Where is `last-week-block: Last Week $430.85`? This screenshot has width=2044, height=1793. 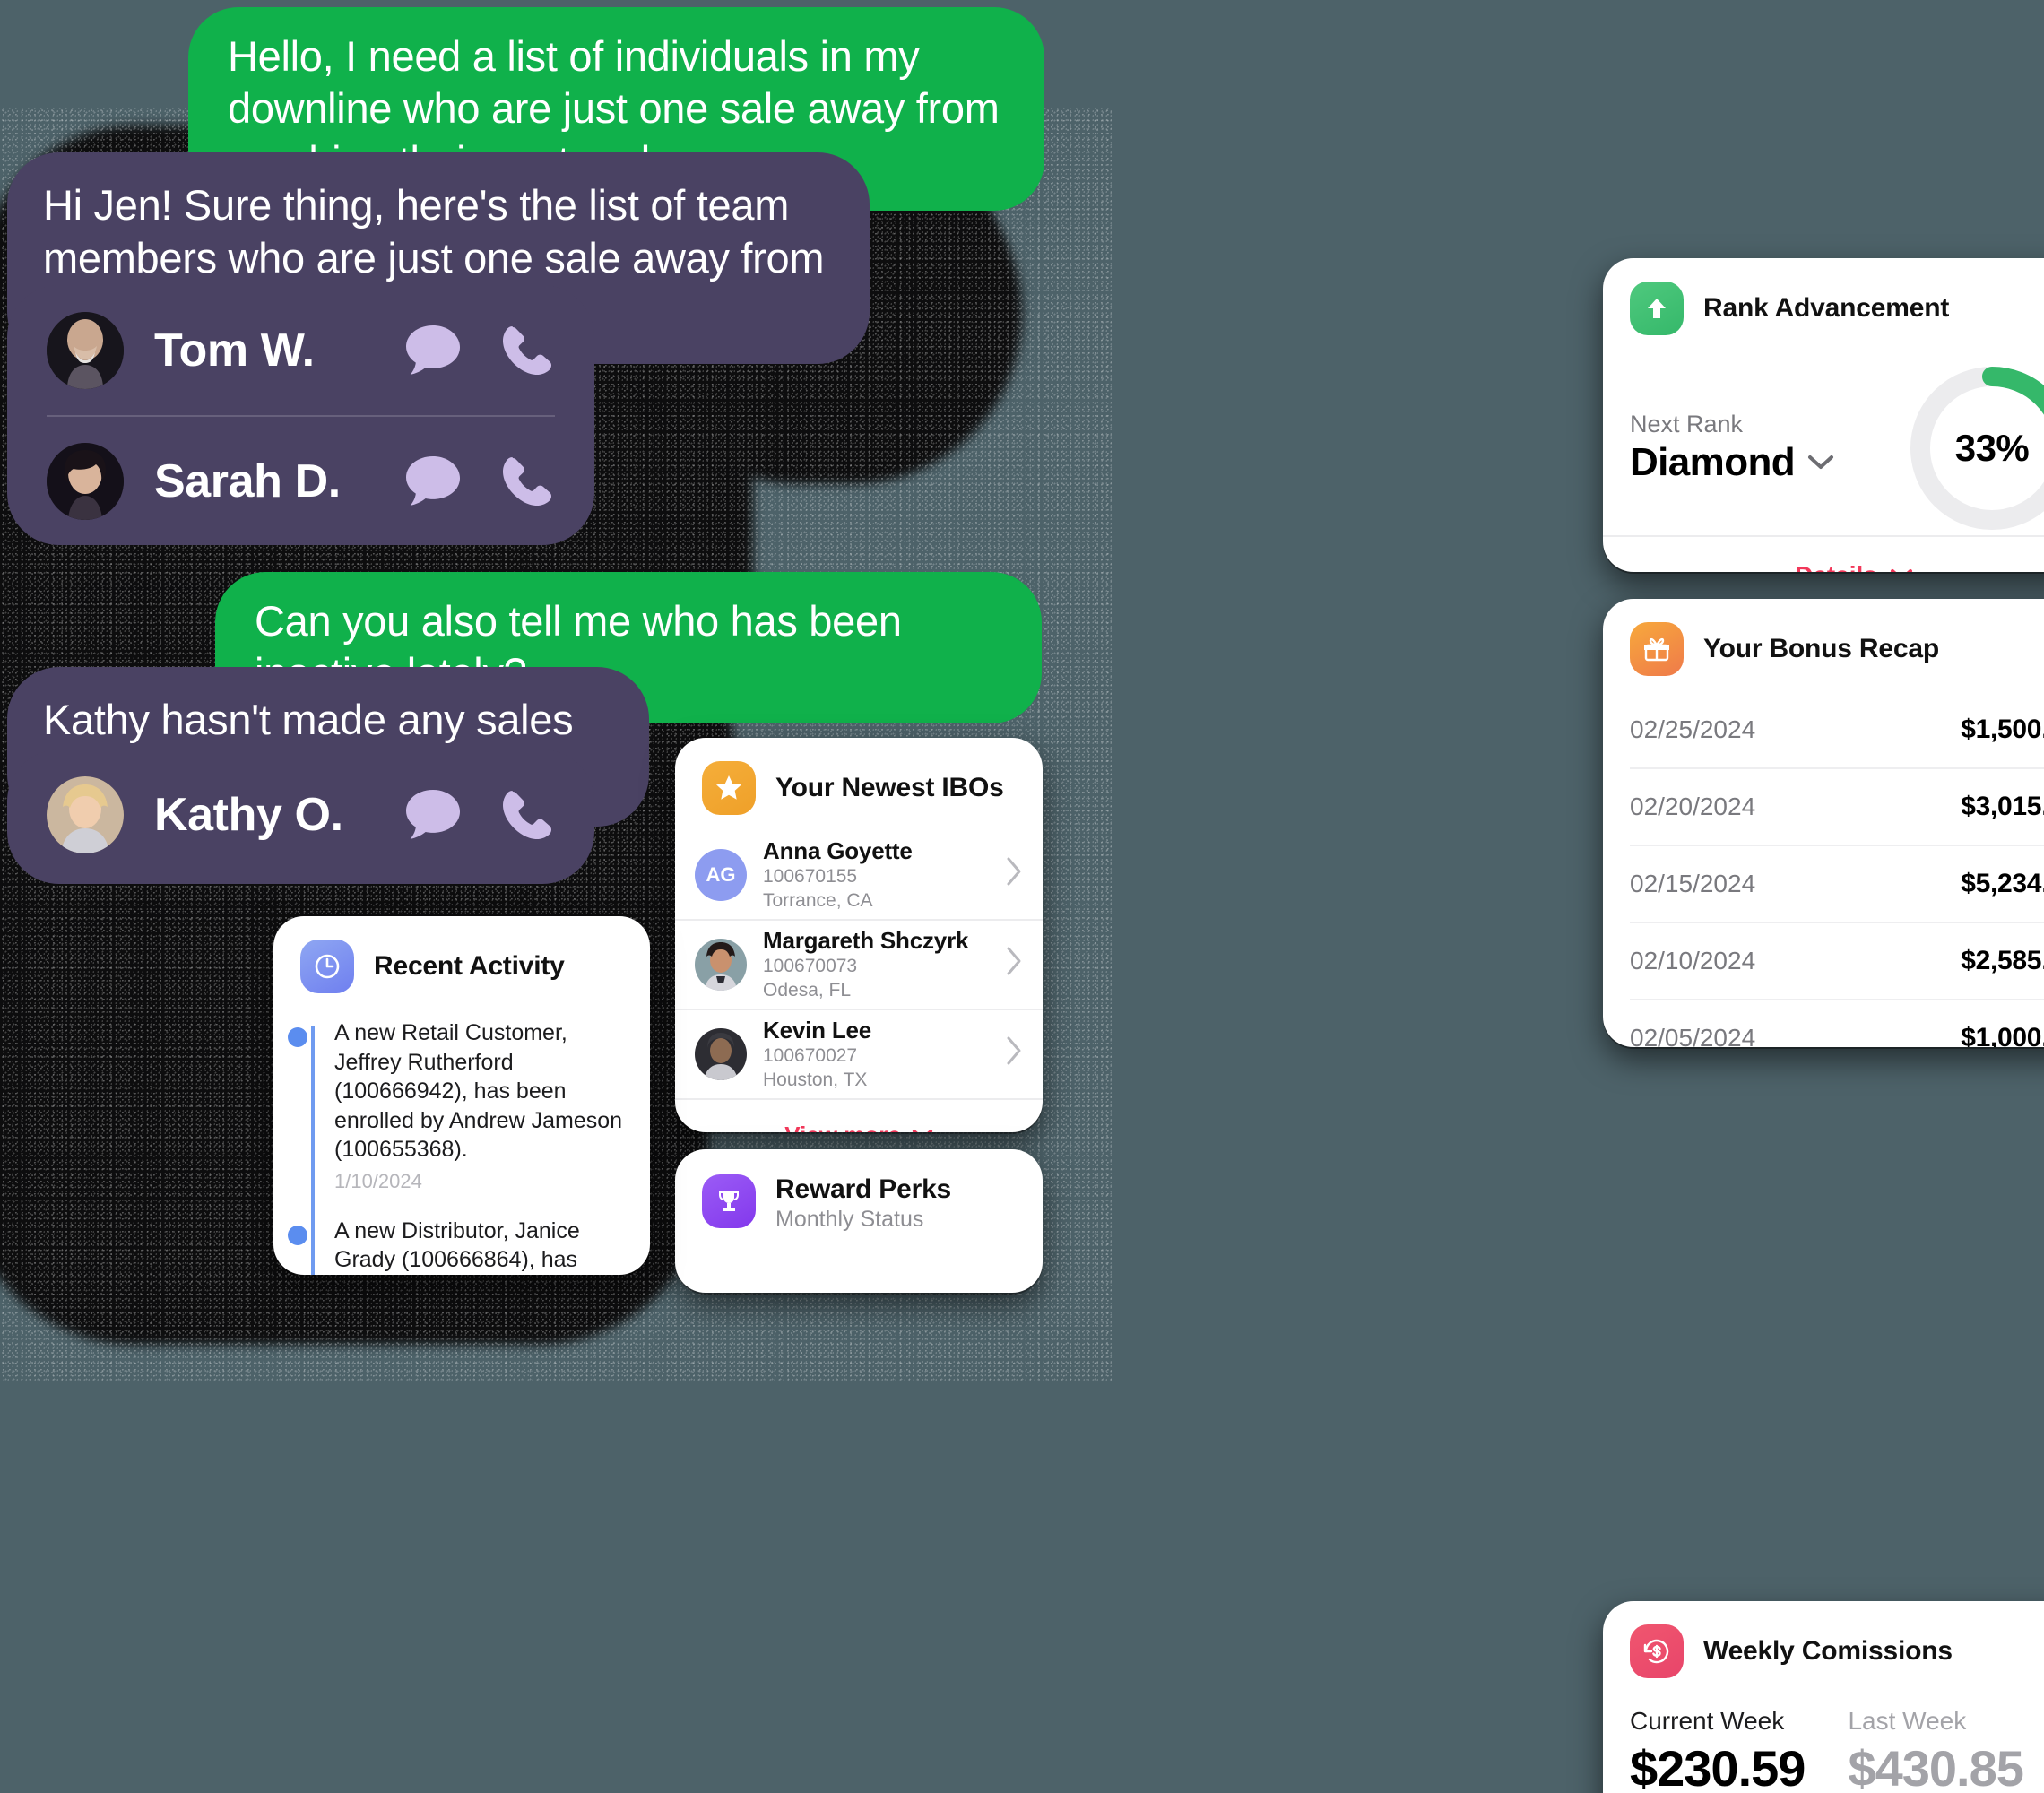
last-week-block: Last Week $430.85 is located at coordinates (1935, 1750).